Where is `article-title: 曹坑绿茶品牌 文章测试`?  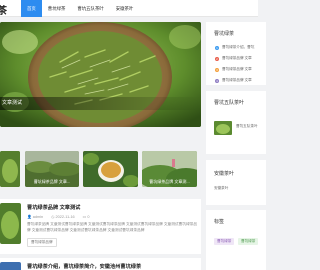
article-title: 曹坑绿茶品牌 文章测试 is located at coordinates (53, 207).